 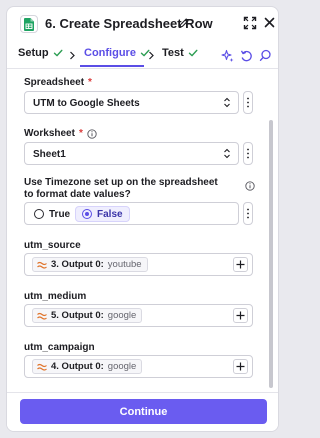 I want to click on radio-true: True, so click(x=52, y=214).